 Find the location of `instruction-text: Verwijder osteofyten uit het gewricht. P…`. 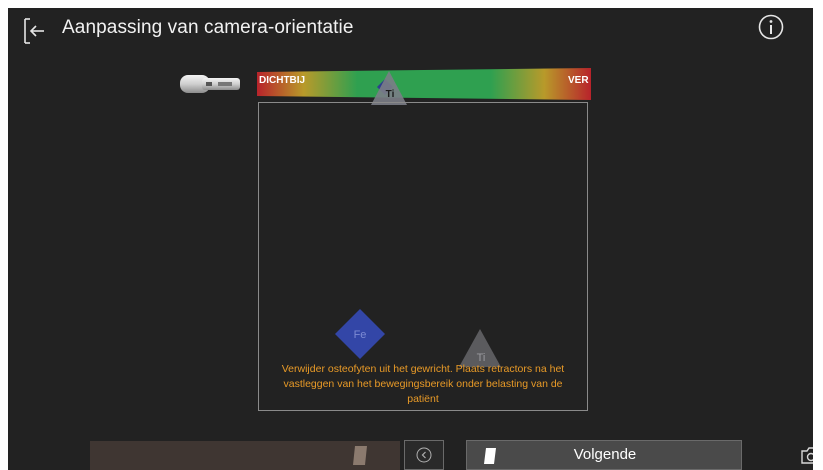

instruction-text: Verwijder osteofyten uit het gewricht. P… is located at coordinates (423, 384).